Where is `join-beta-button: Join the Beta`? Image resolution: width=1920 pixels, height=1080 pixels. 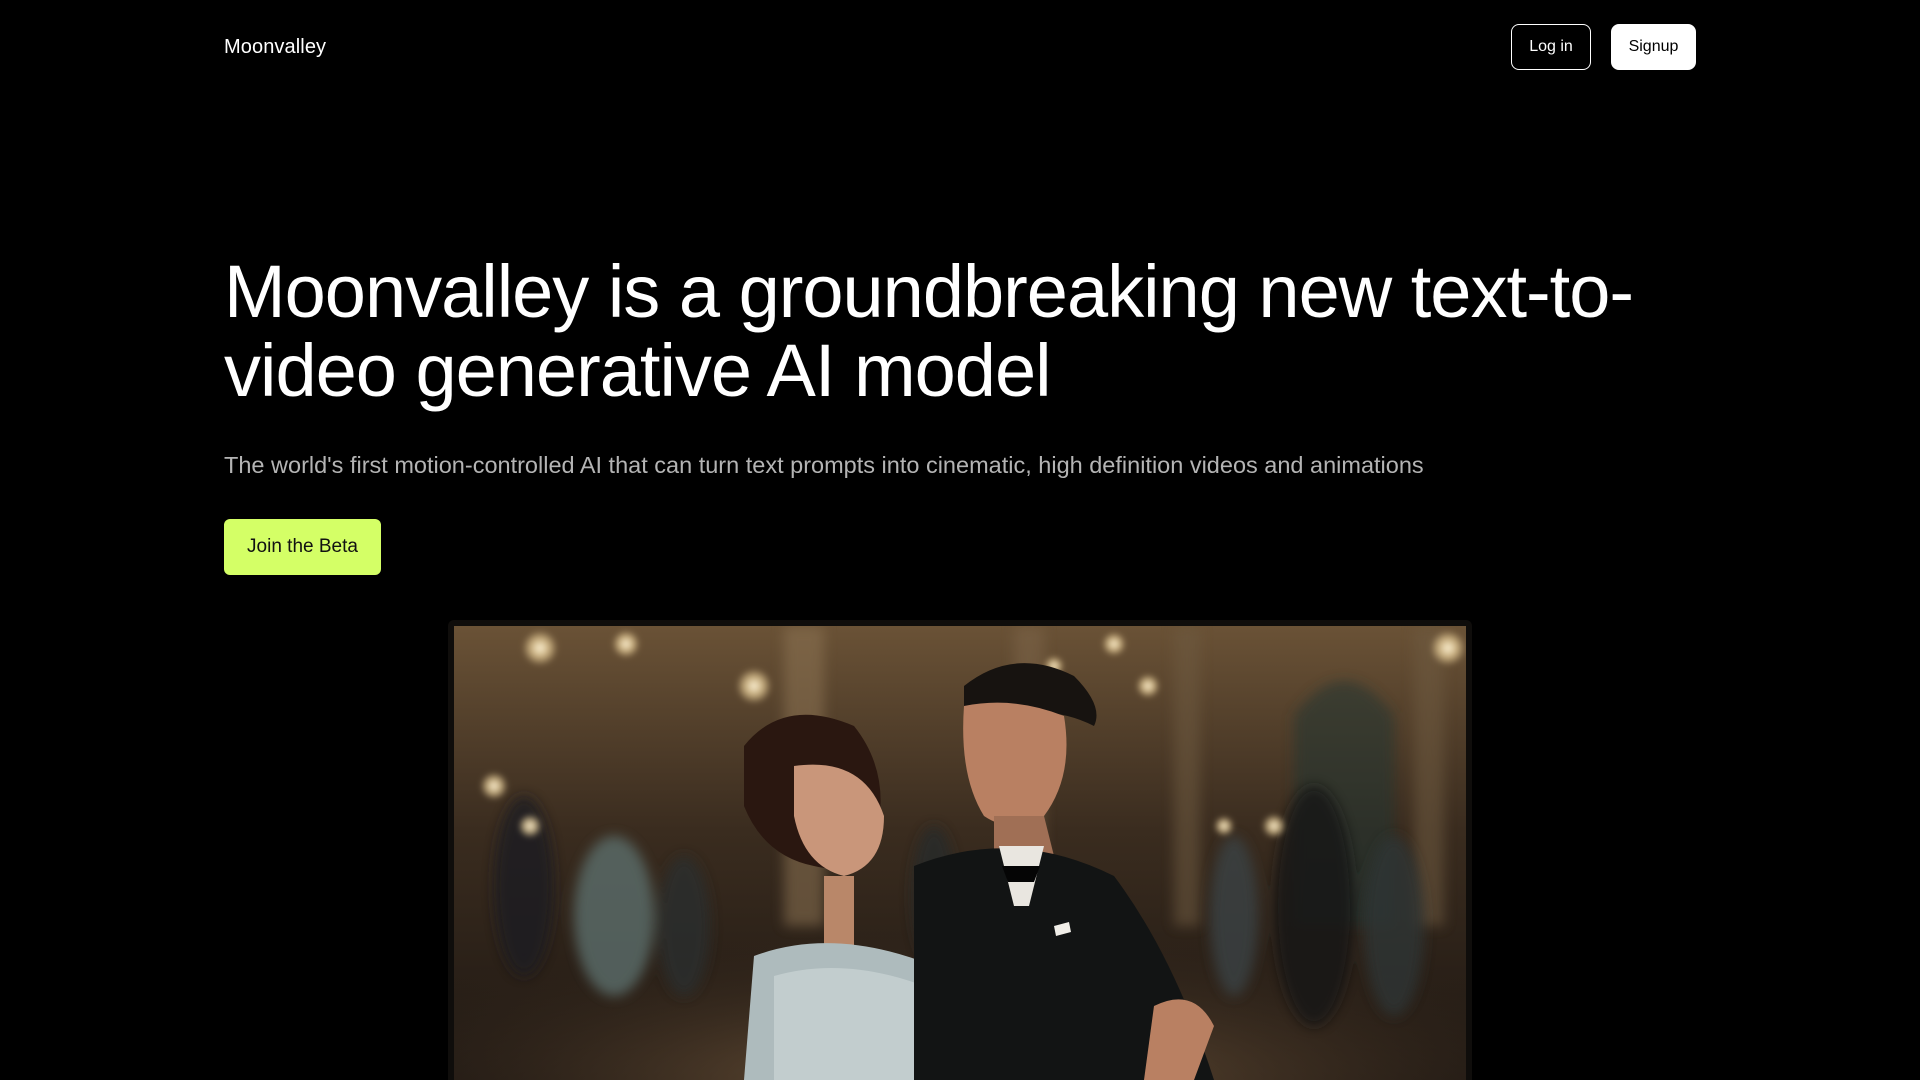 join-beta-button: Join the Beta is located at coordinates (302, 547).